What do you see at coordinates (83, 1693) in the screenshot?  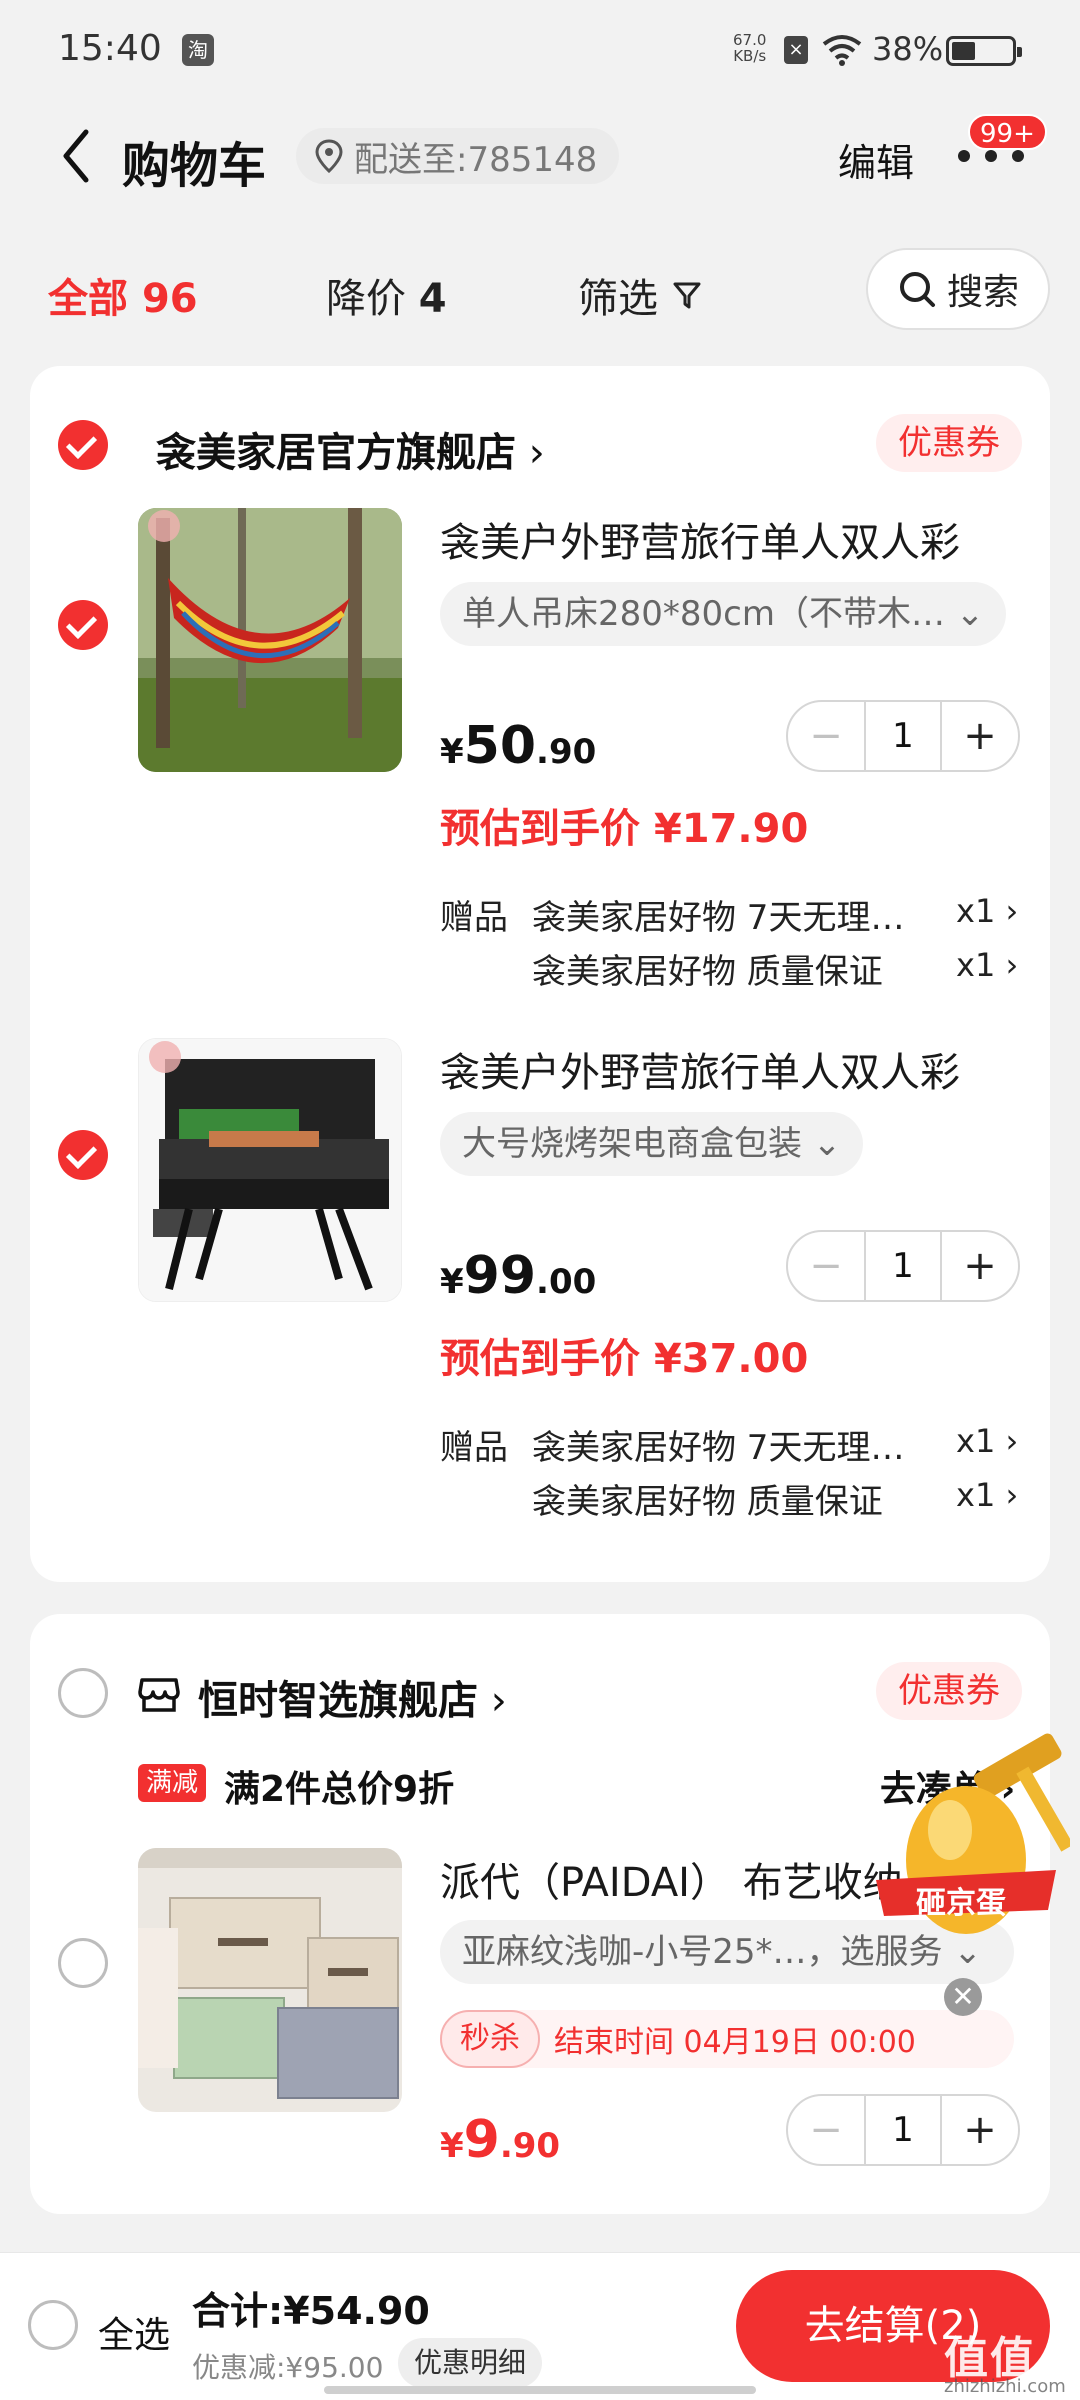 I see `shop-2-checkbox` at bounding box center [83, 1693].